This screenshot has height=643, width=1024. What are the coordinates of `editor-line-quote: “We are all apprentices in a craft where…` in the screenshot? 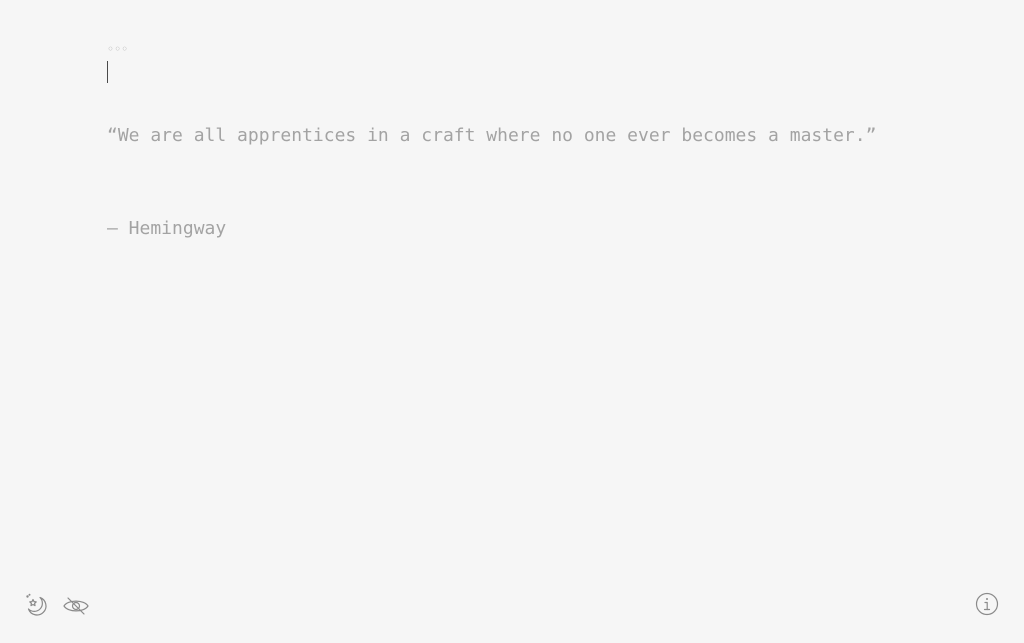 It's located at (537, 135).